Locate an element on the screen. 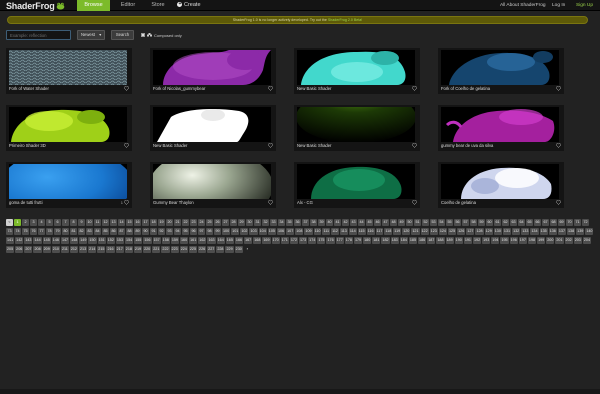  page-button: 7 is located at coordinates (65, 222).